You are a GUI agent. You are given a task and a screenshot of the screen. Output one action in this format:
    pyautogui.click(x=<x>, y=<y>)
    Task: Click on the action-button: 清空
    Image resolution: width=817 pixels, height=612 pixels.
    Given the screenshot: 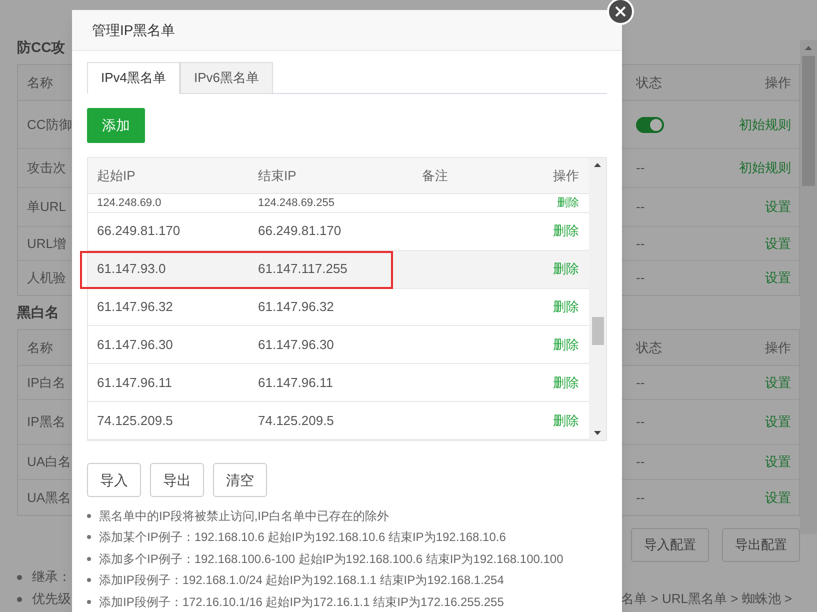 What is the action you would take?
    pyautogui.click(x=240, y=480)
    